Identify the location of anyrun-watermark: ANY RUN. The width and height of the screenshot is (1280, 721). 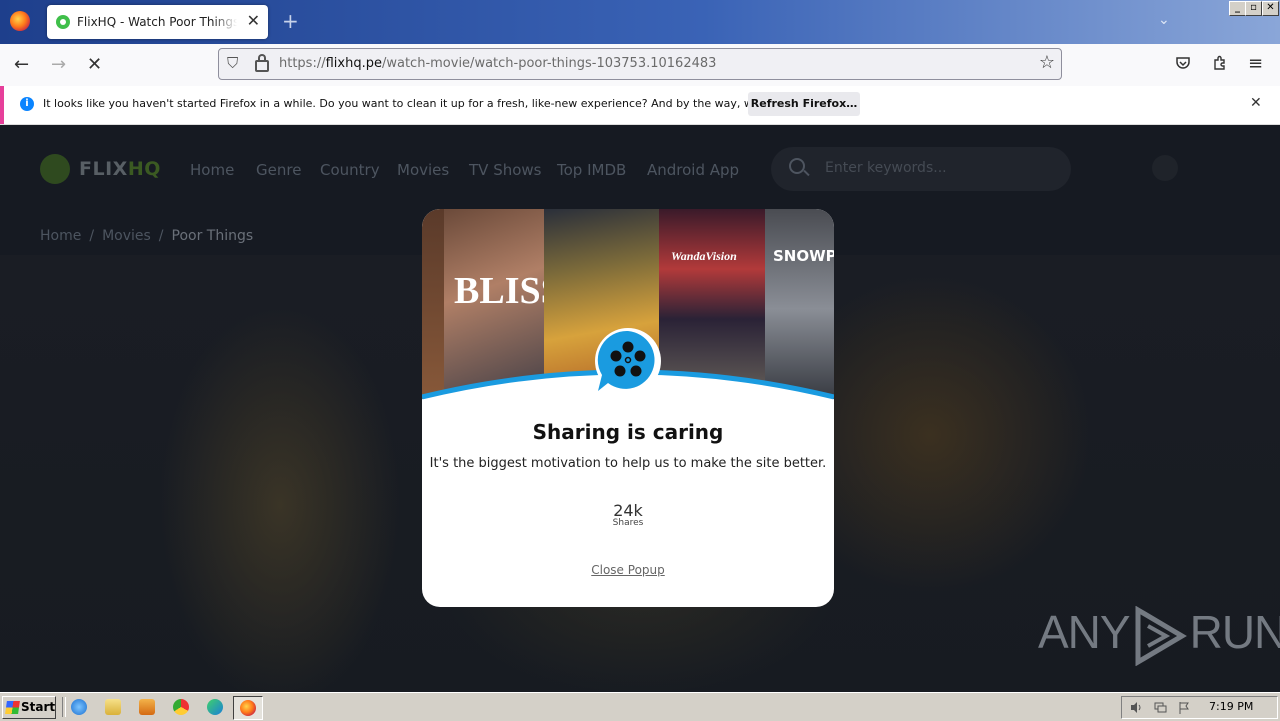
(1159, 635).